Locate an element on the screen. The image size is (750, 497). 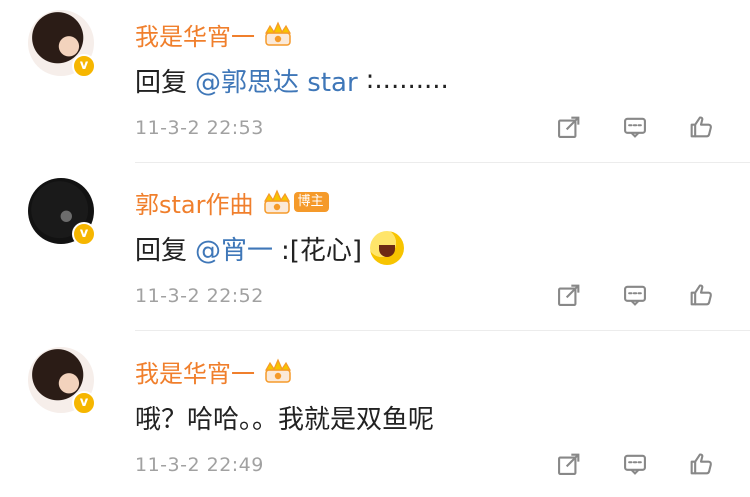
comment-header: 郭star作曲 博主 is located at coordinates (232, 202).